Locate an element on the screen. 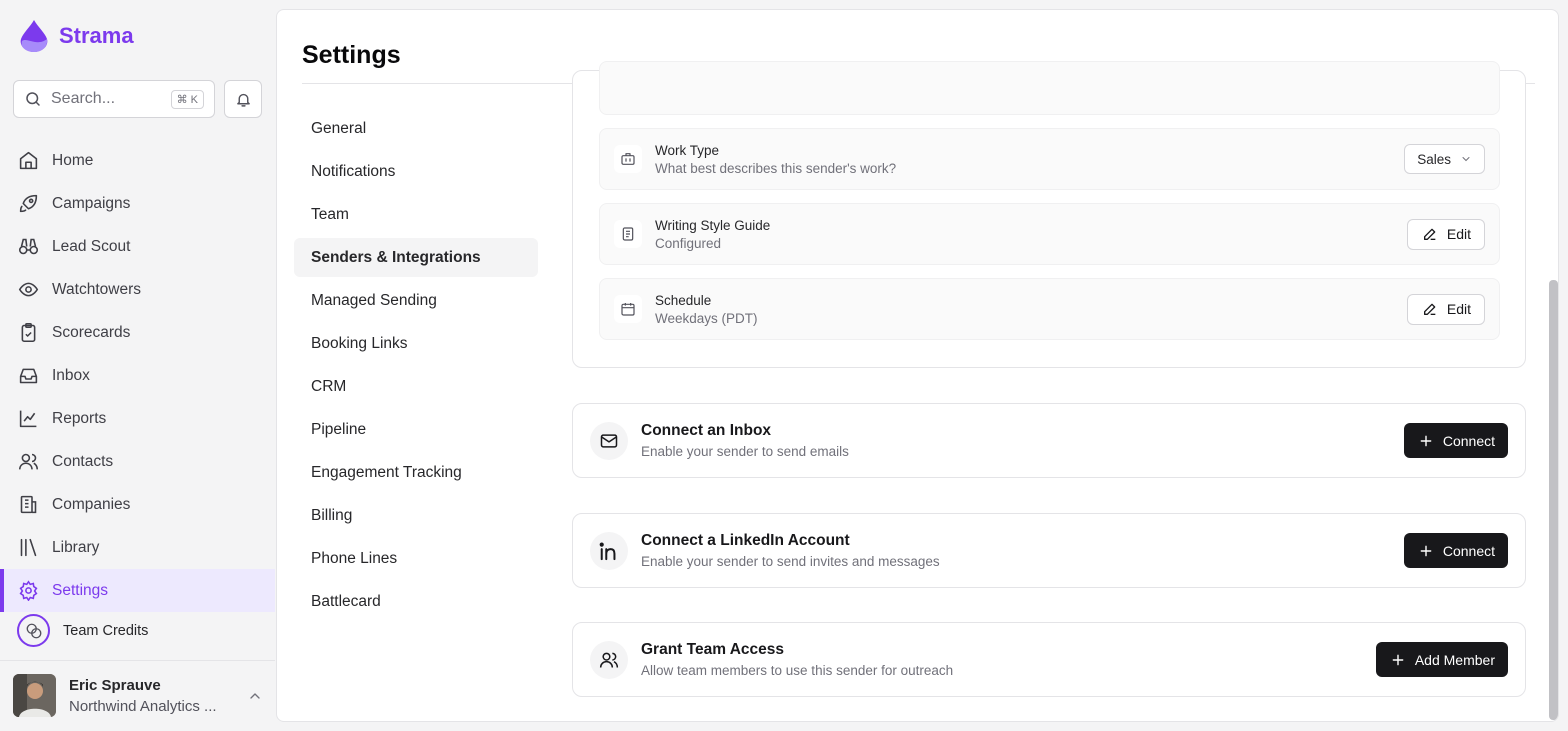 The width and height of the screenshot is (1568, 731). notifications-button is located at coordinates (243, 99).